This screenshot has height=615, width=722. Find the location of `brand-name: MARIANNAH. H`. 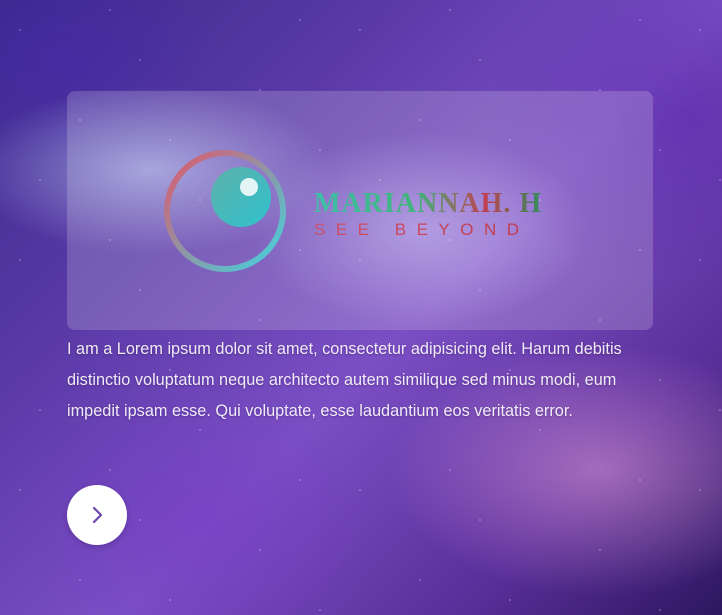

brand-name: MARIANNAH. H is located at coordinates (428, 203).